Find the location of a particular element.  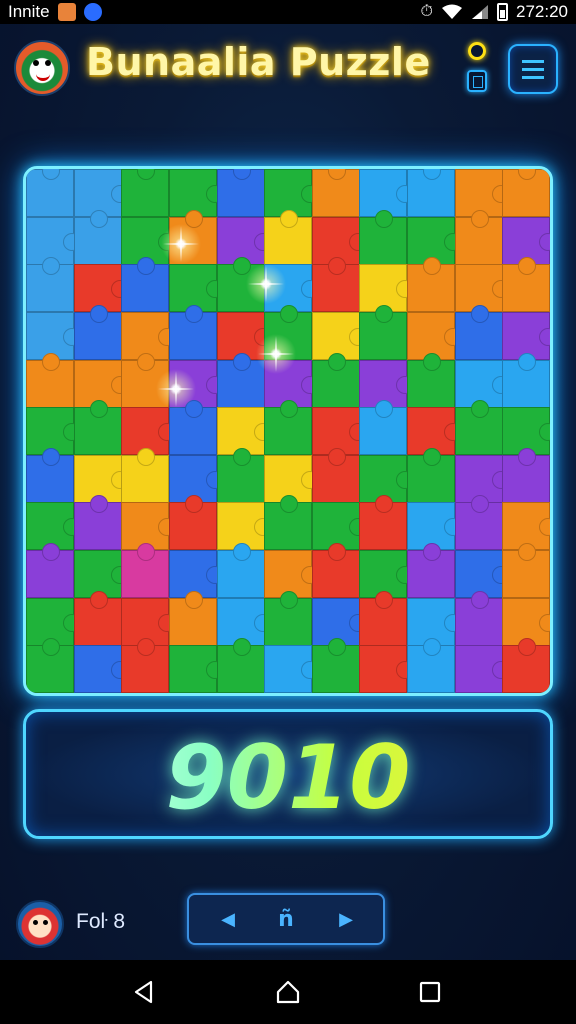

alarm-icon: ⏱ is located at coordinates (426, 11).